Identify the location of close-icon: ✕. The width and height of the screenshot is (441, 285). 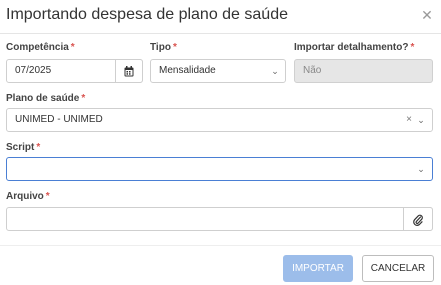
(427, 15).